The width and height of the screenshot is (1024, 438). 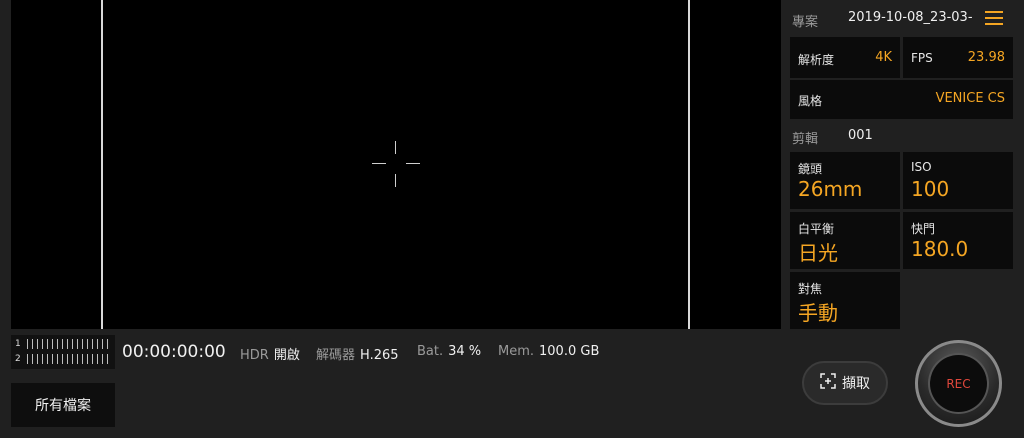 I want to click on capture-frame-icon, so click(x=828, y=383).